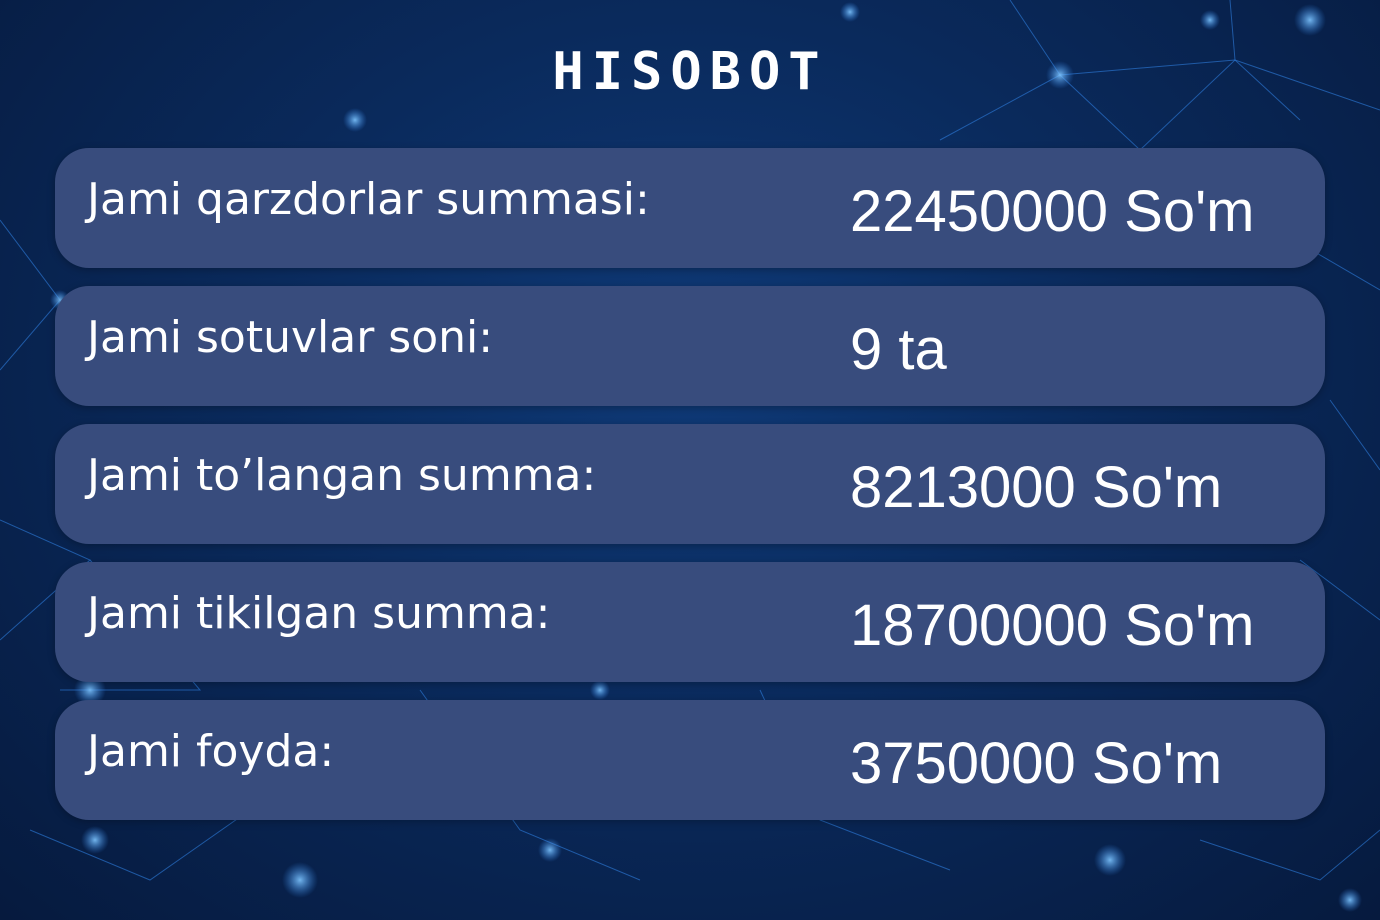  What do you see at coordinates (690, 72) in the screenshot?
I see `page-title: HISOBOT` at bounding box center [690, 72].